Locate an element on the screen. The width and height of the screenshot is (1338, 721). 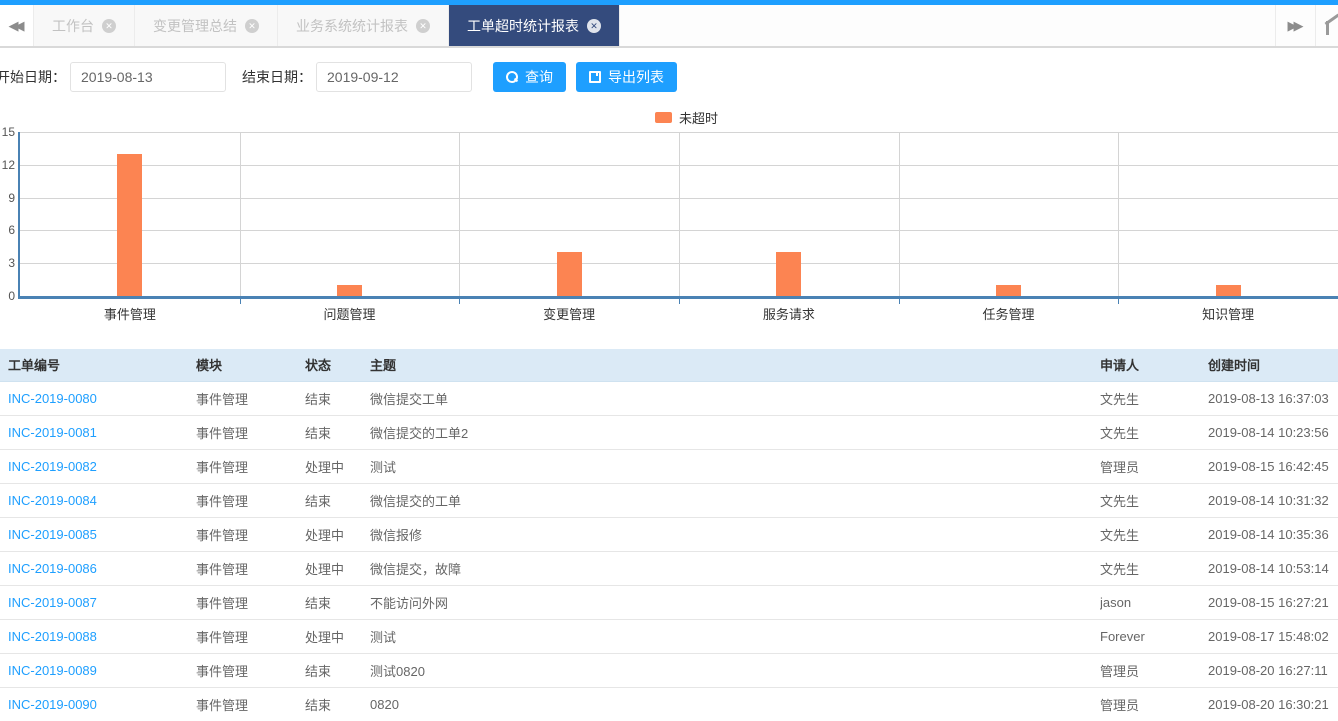
work-order-link: INC-2019-0089 is located at coordinates (52, 670).